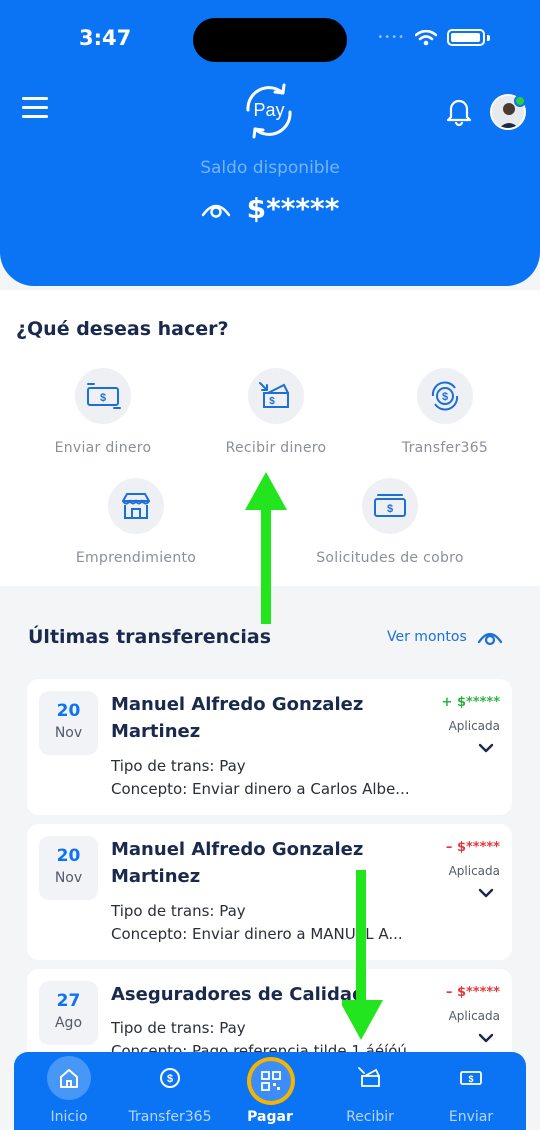  Describe the element at coordinates (150, 637) in the screenshot. I see `transfers-title: Últimas transferencias` at that location.